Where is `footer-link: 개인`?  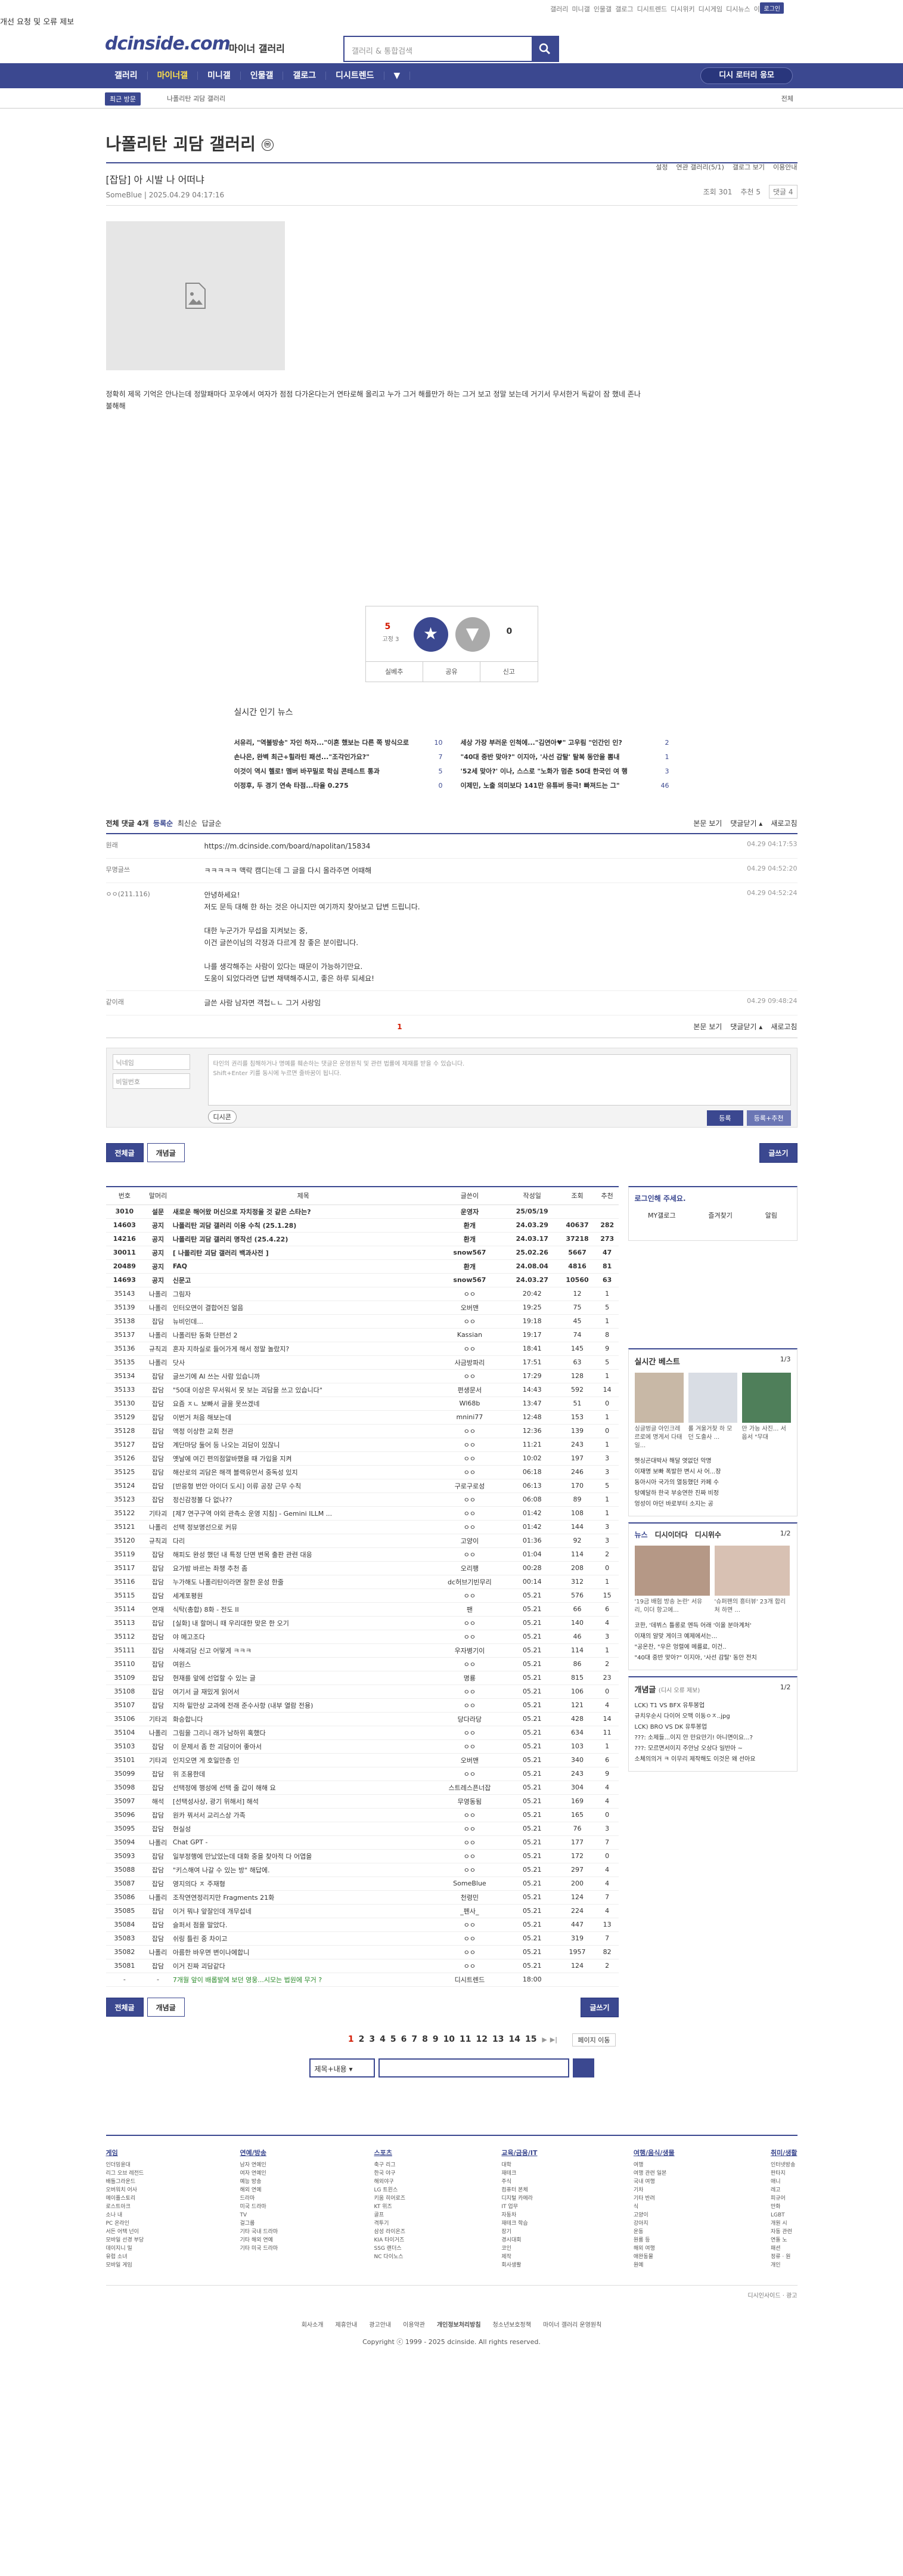 footer-link: 개인 is located at coordinates (784, 2265).